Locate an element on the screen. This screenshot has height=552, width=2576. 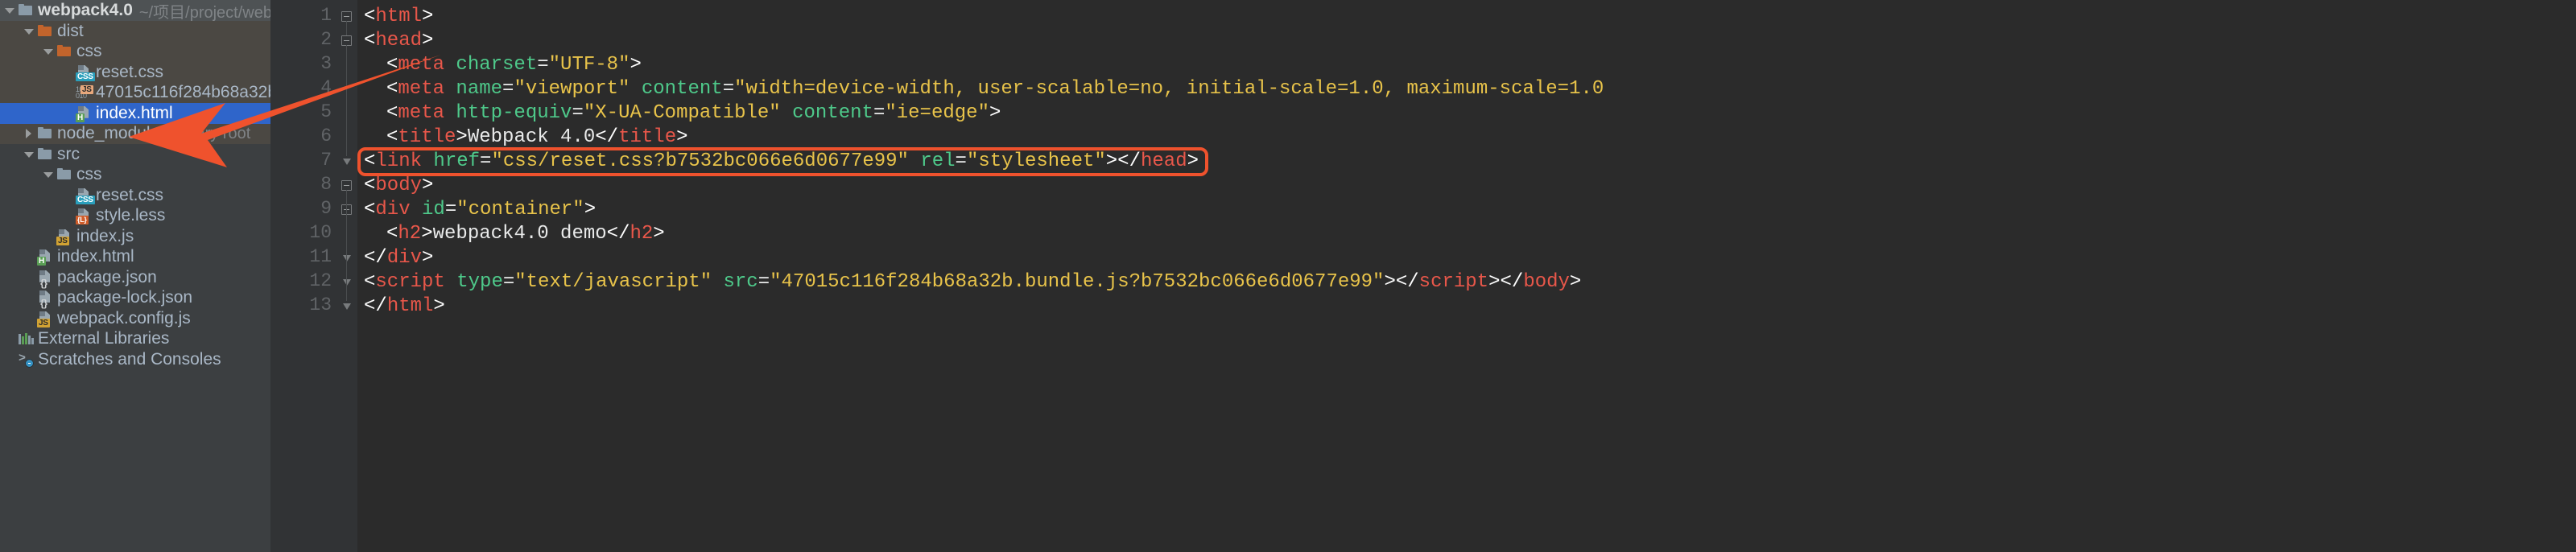
code-token-tag: meta is located at coordinates (422, 113).